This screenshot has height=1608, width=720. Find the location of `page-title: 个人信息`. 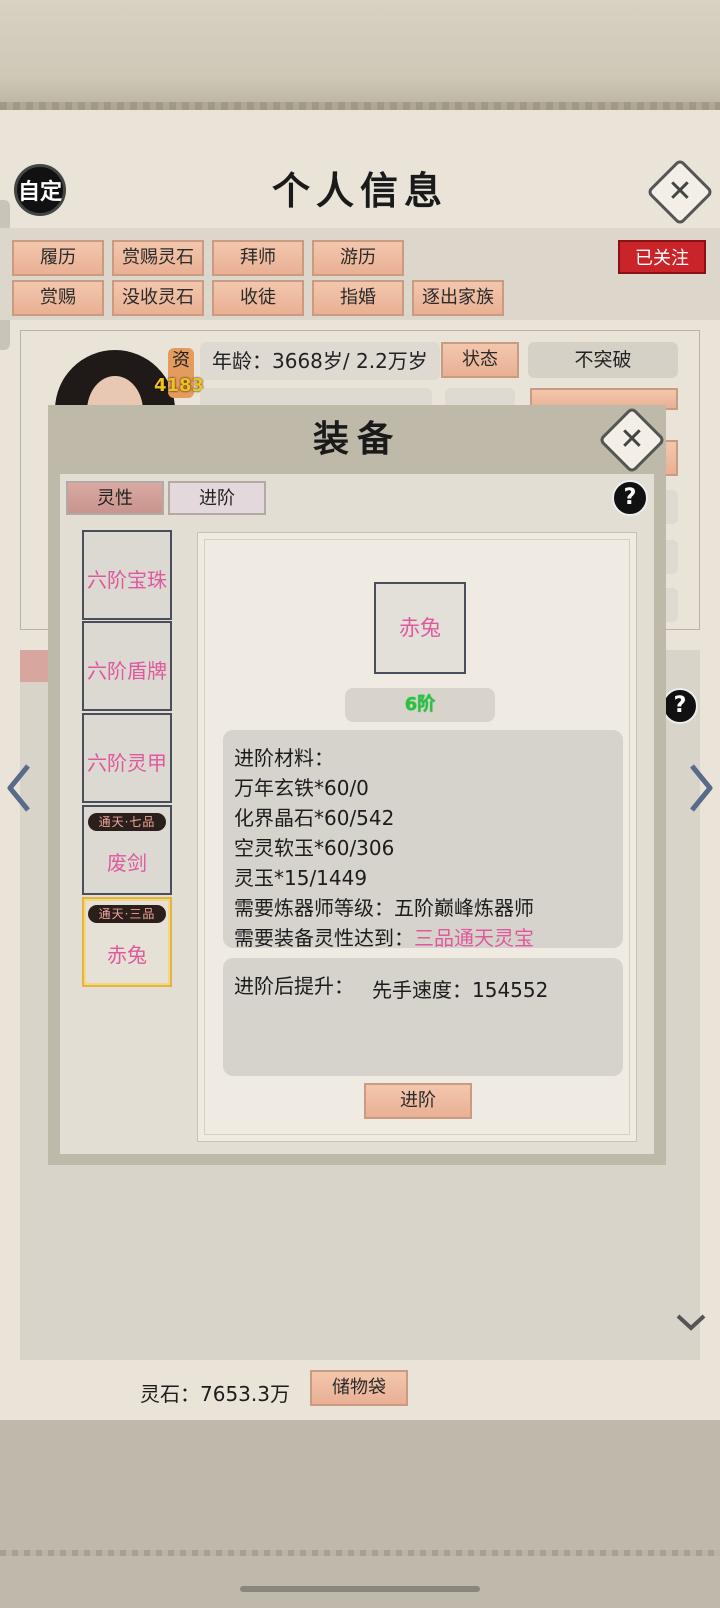

page-title: 个人信息 is located at coordinates (359, 190).